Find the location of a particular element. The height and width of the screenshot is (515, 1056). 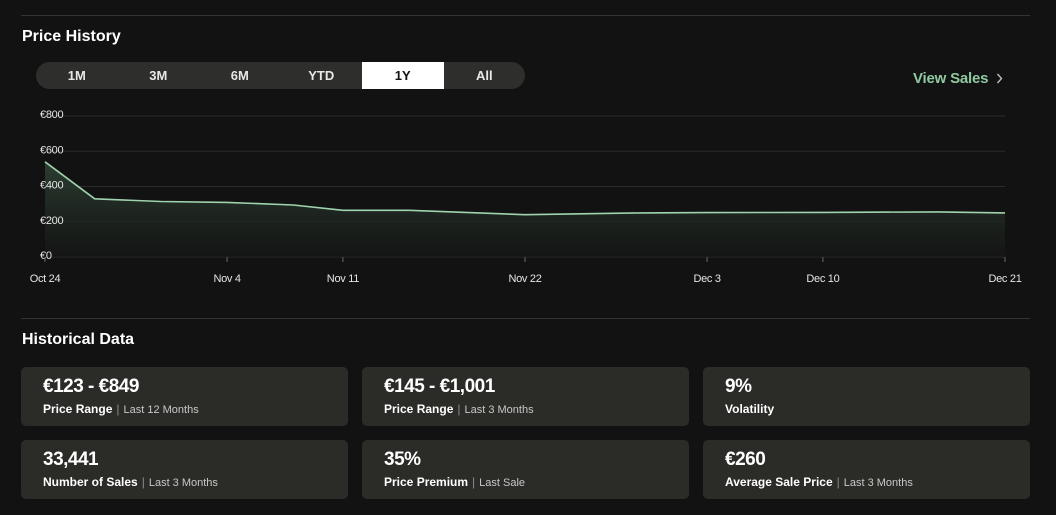

x-tick-label: Dec 10 is located at coordinates (822, 279).